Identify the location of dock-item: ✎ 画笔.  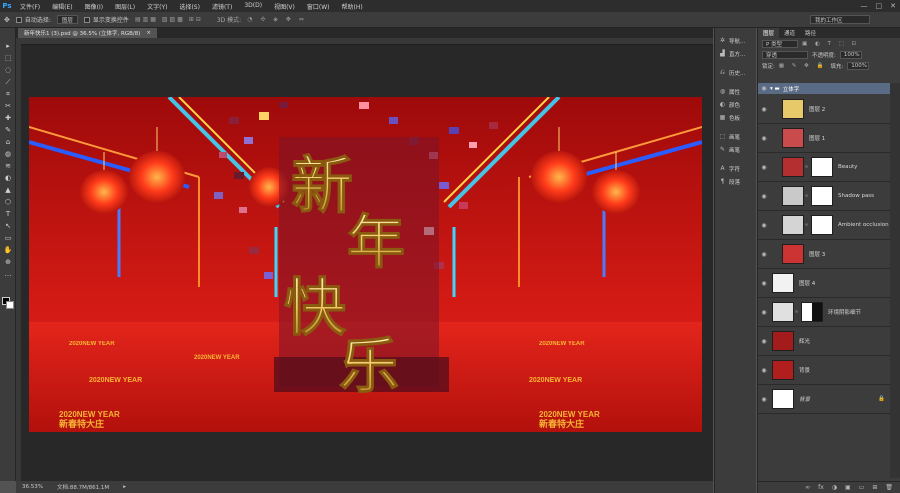
(735, 149).